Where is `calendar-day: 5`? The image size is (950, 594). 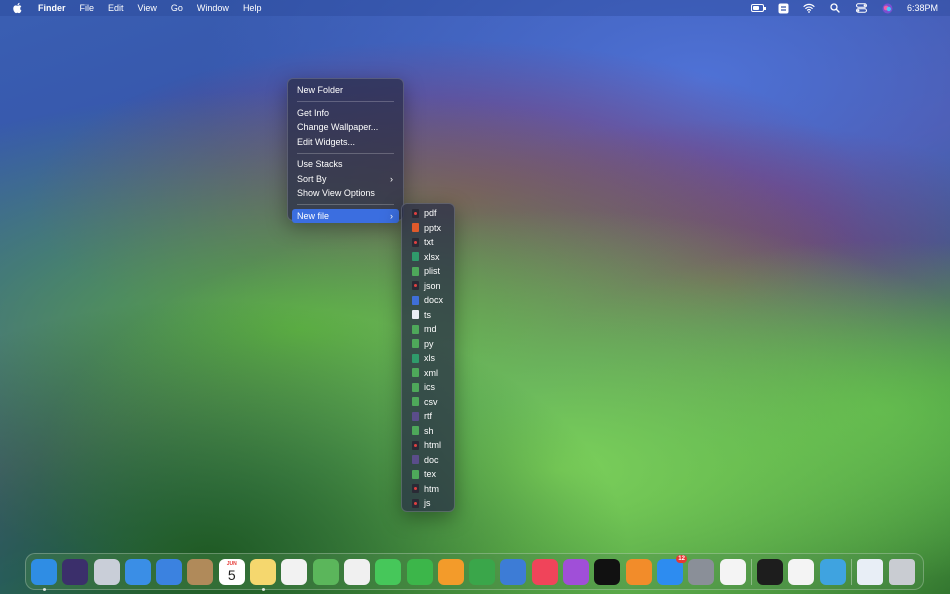
calendar-day: 5 is located at coordinates (231, 574).